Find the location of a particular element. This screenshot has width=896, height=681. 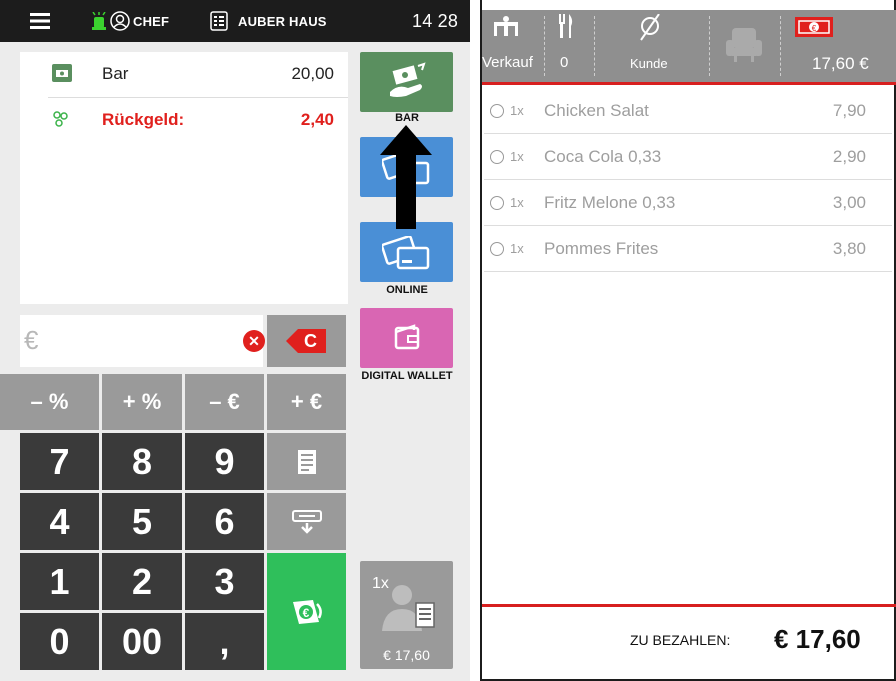

key-7: 7 is located at coordinates (59, 461).